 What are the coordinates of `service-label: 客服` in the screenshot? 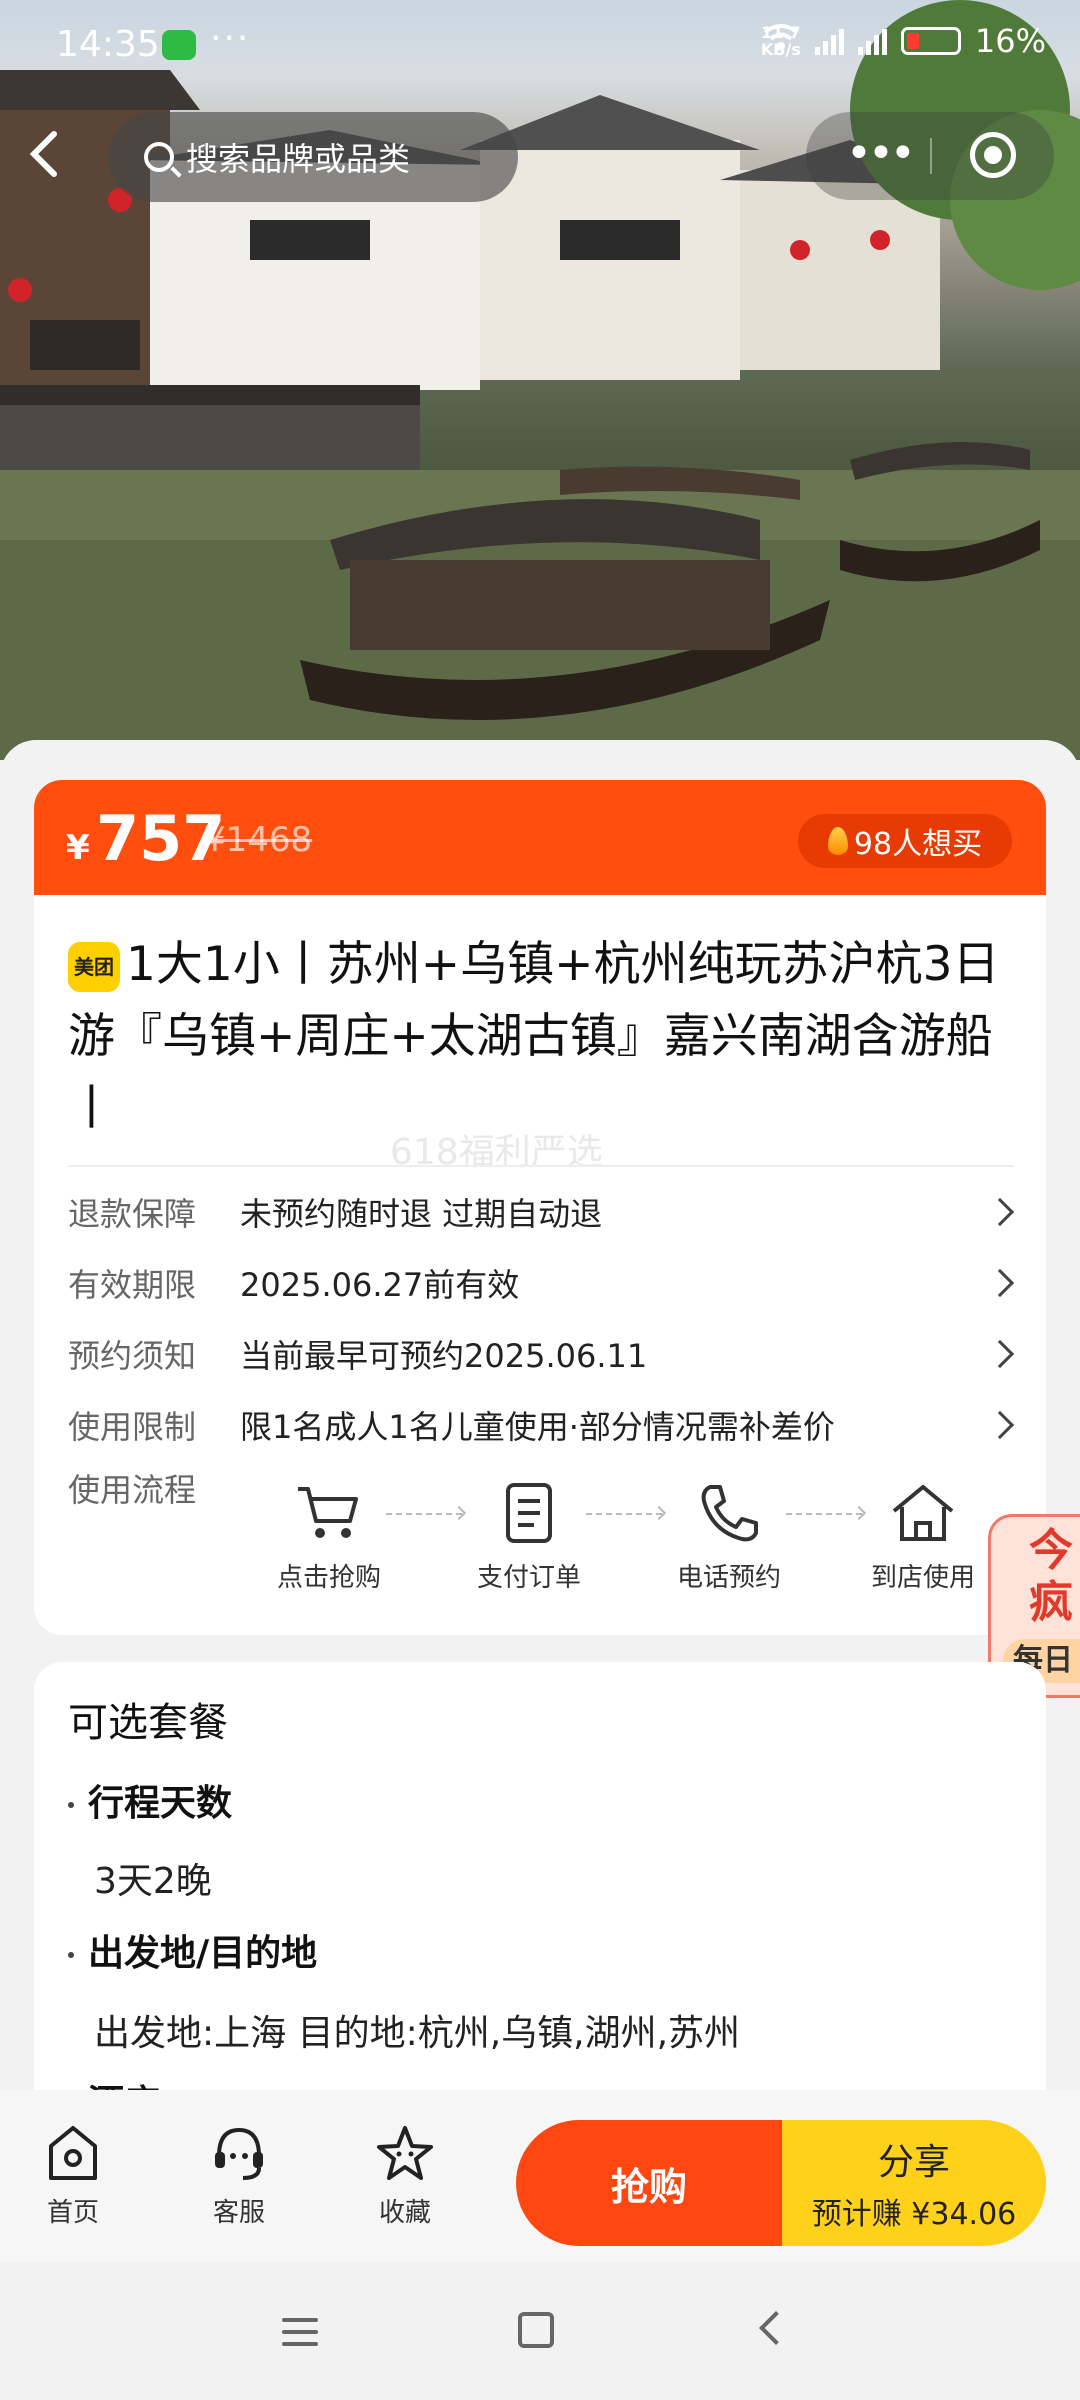 It's located at (238, 2213).